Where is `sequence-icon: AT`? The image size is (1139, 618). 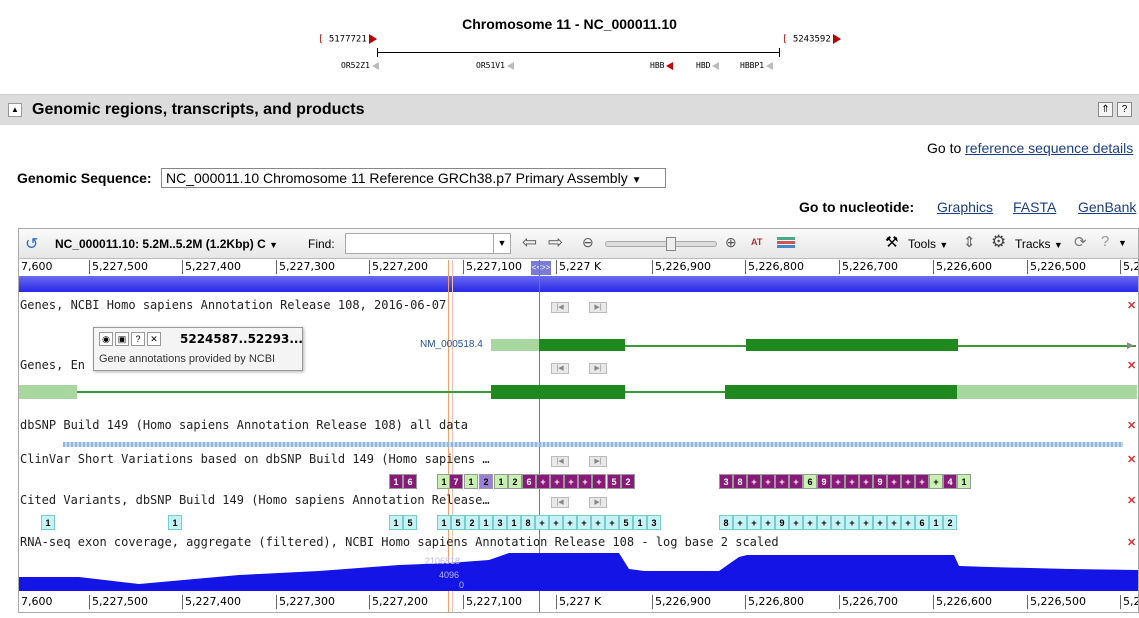
sequence-icon: AT is located at coordinates (756, 242).